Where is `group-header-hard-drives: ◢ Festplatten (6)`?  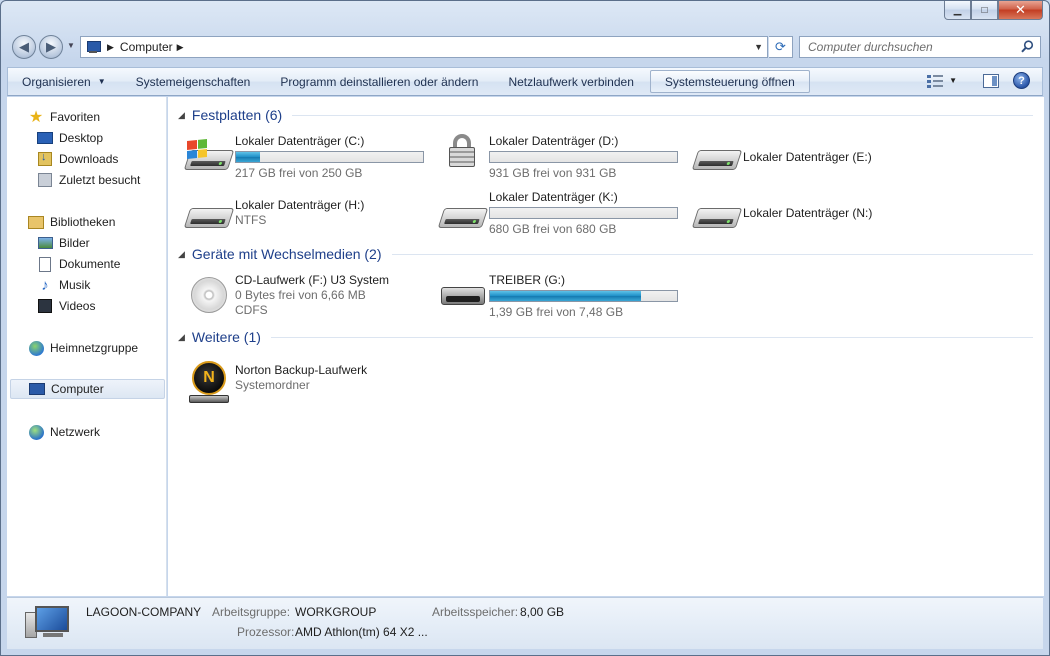
group-header-hard-drives: ◢ Festplatten (6) is located at coordinates (605, 115).